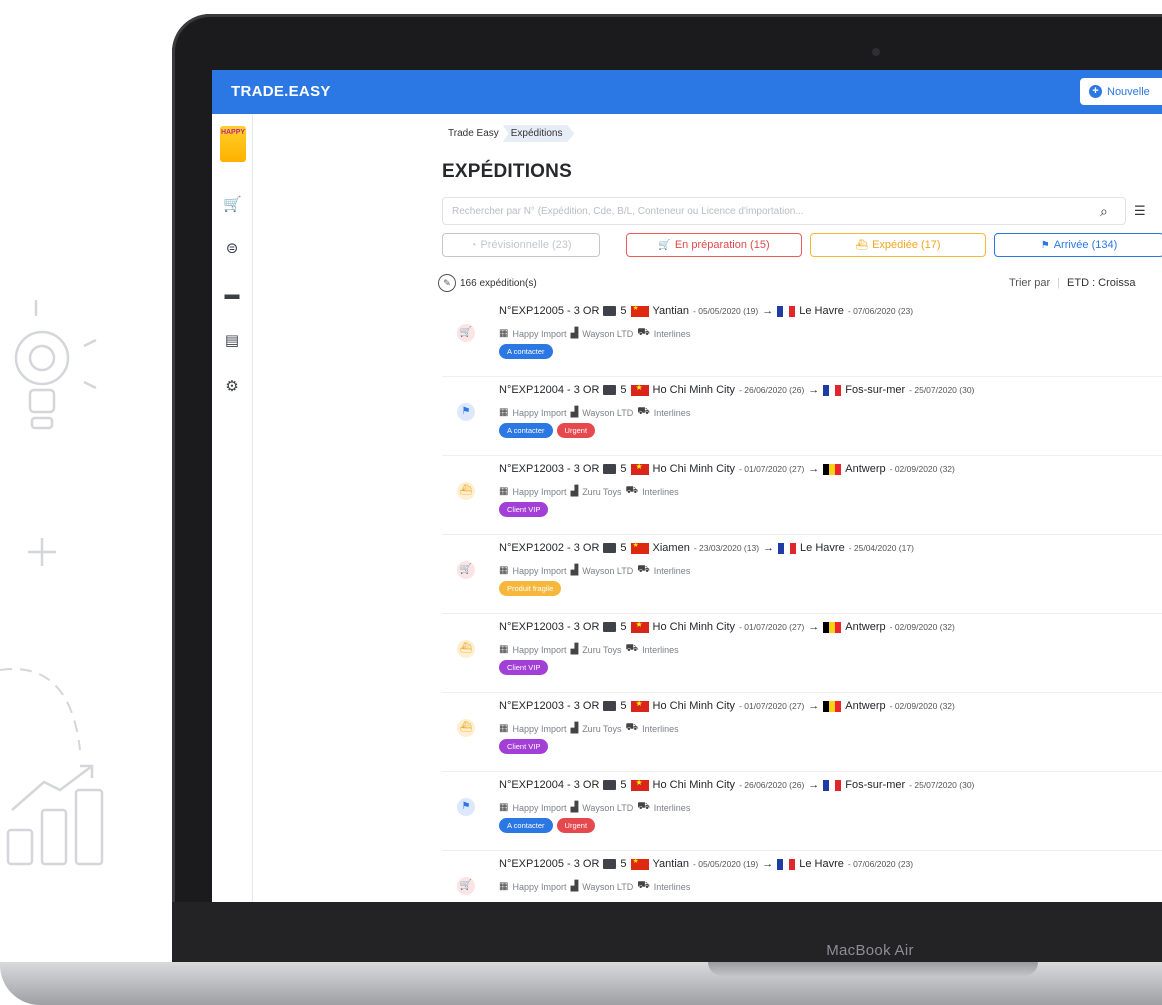 Image resolution: width=1162 pixels, height=1005 pixels. What do you see at coordinates (1121, 91) in the screenshot?
I see `new-shipment-button: + Nouvelle` at bounding box center [1121, 91].